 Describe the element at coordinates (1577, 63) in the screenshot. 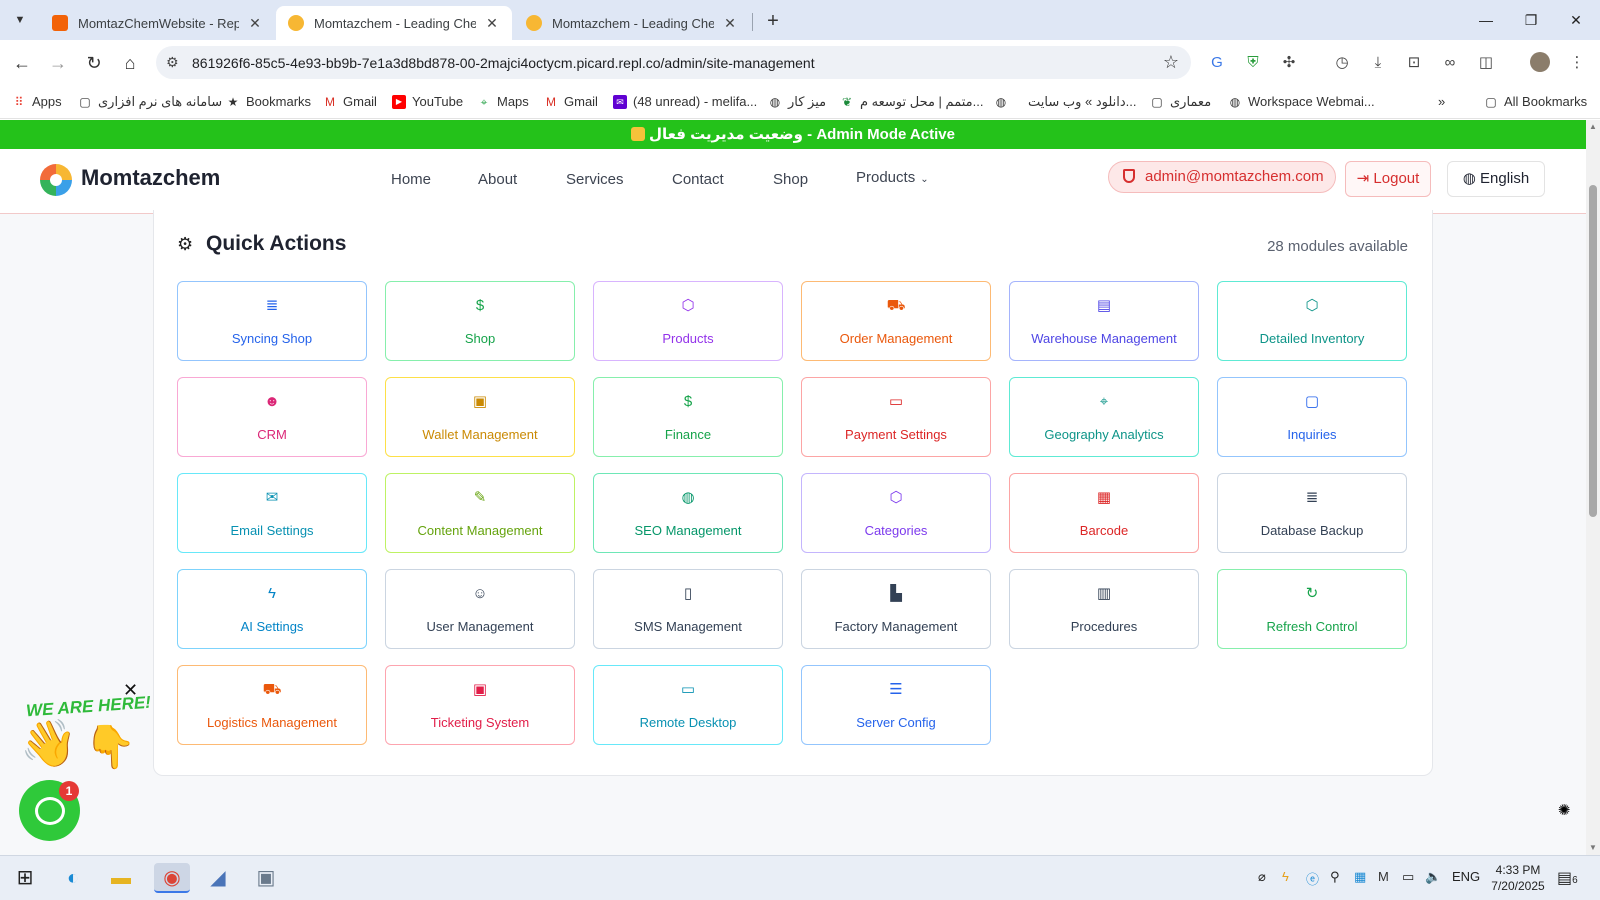

I see `menu-kebab-icon: ⋮` at that location.